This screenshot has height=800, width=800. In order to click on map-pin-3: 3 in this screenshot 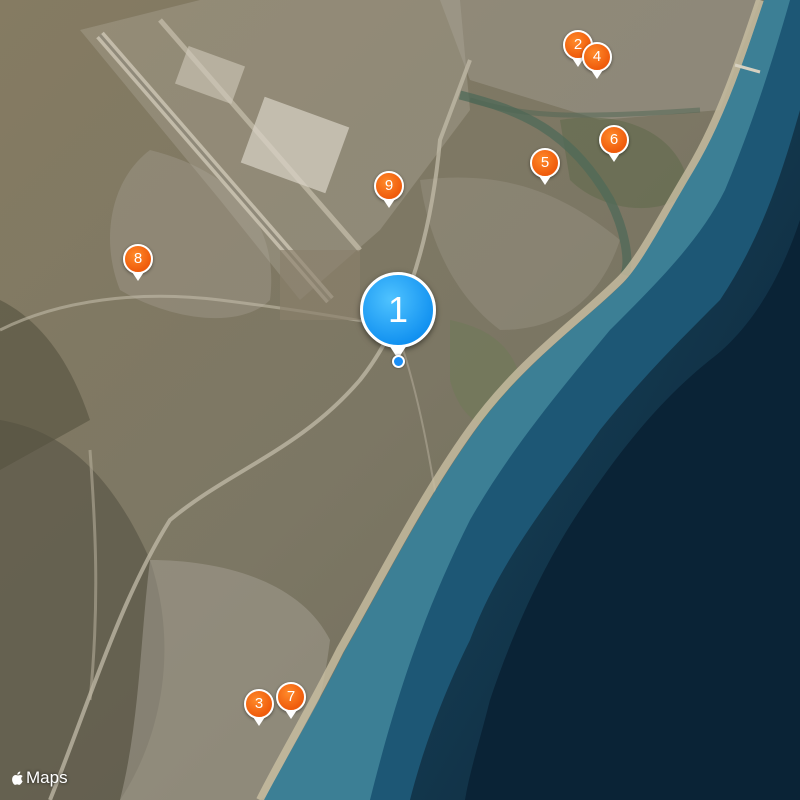, I will do `click(259, 707)`.